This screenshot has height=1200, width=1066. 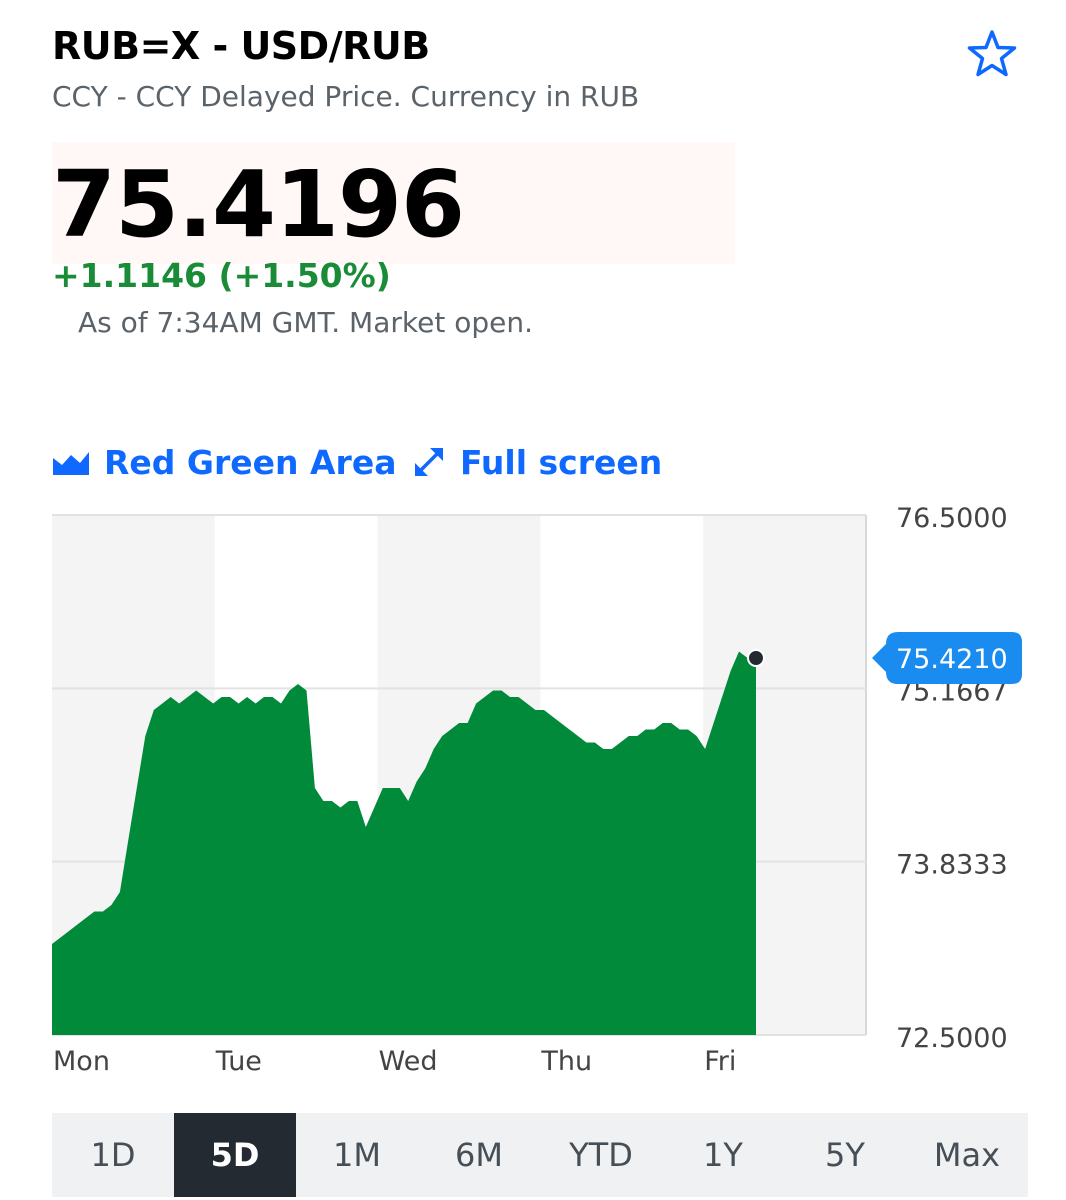 I want to click on full-screen-label: Full screen, so click(x=561, y=462).